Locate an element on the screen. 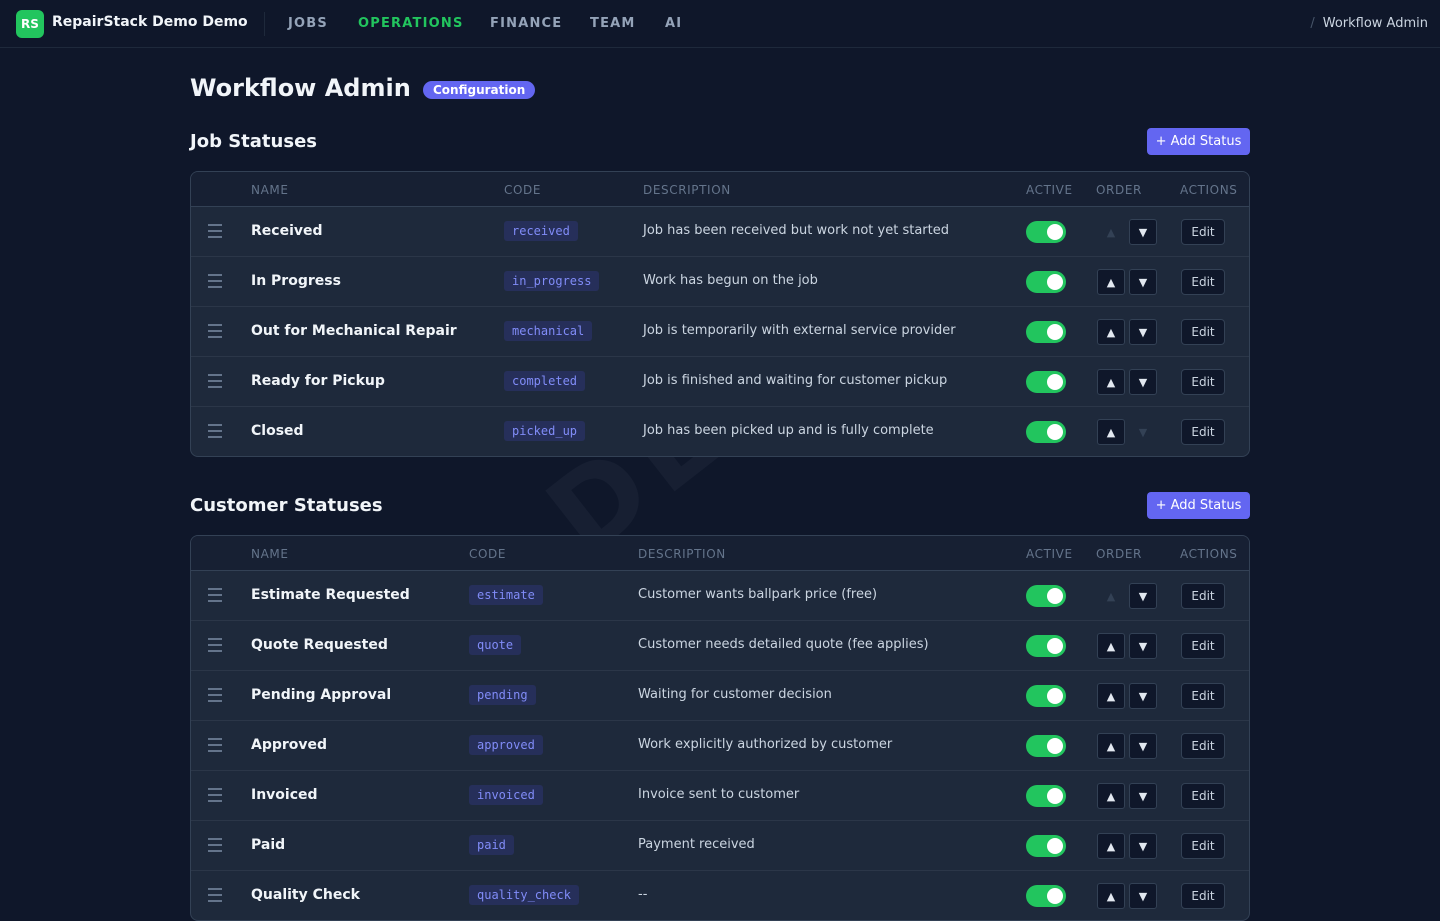 Image resolution: width=1440 pixels, height=921 pixels. nav-item-operations: OPERATIONS is located at coordinates (411, 23).